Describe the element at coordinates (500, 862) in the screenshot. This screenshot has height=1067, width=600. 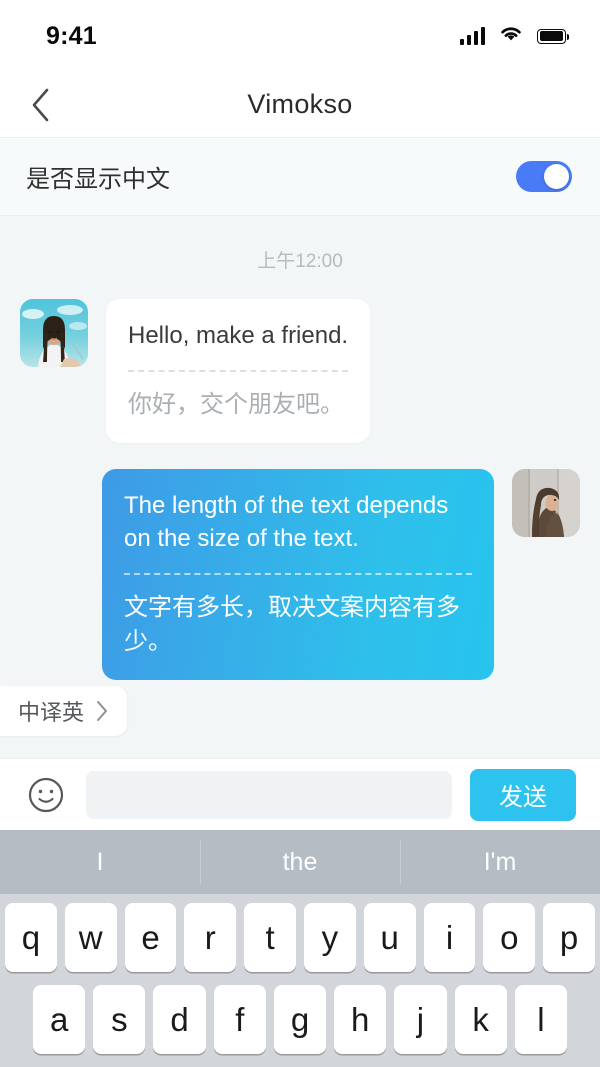
I see `suggestion-item: I'm` at that location.